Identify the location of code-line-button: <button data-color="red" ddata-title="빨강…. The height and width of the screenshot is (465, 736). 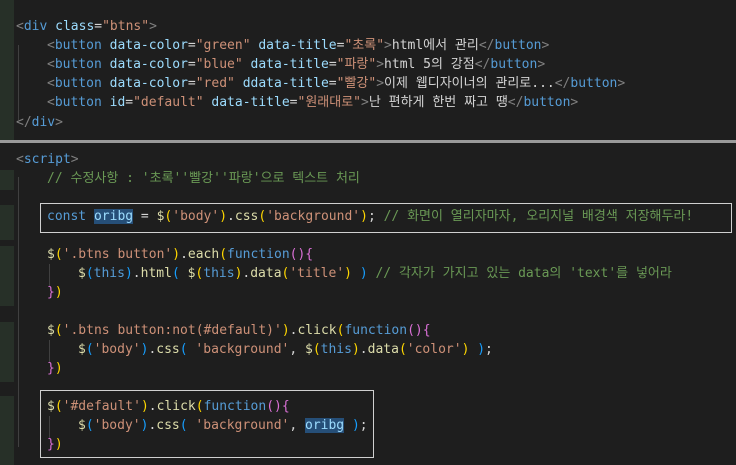
(336, 83).